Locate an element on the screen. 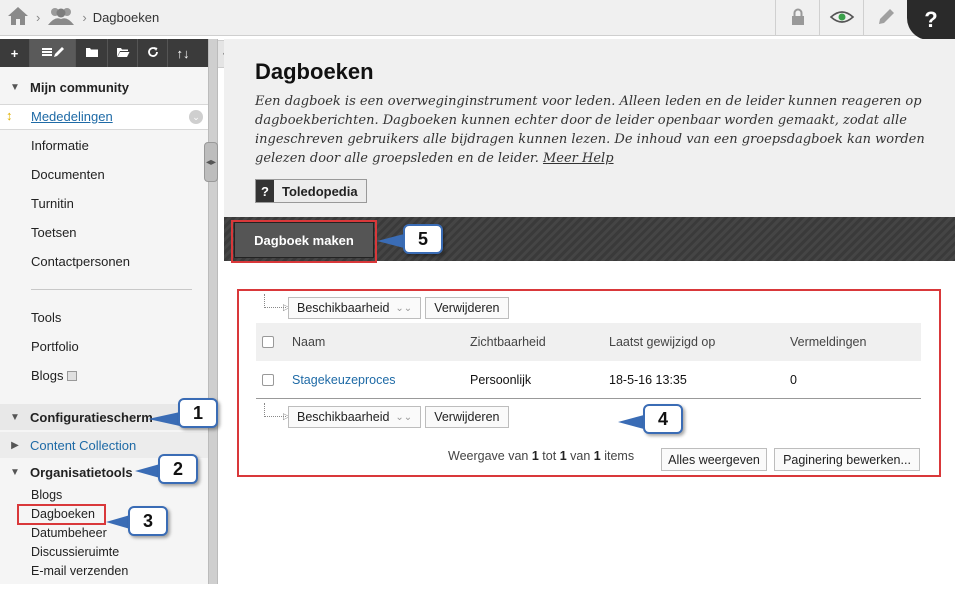 Image resolution: width=962 pixels, height=589 pixels. sidebar-resize-bar is located at coordinates (213, 311).